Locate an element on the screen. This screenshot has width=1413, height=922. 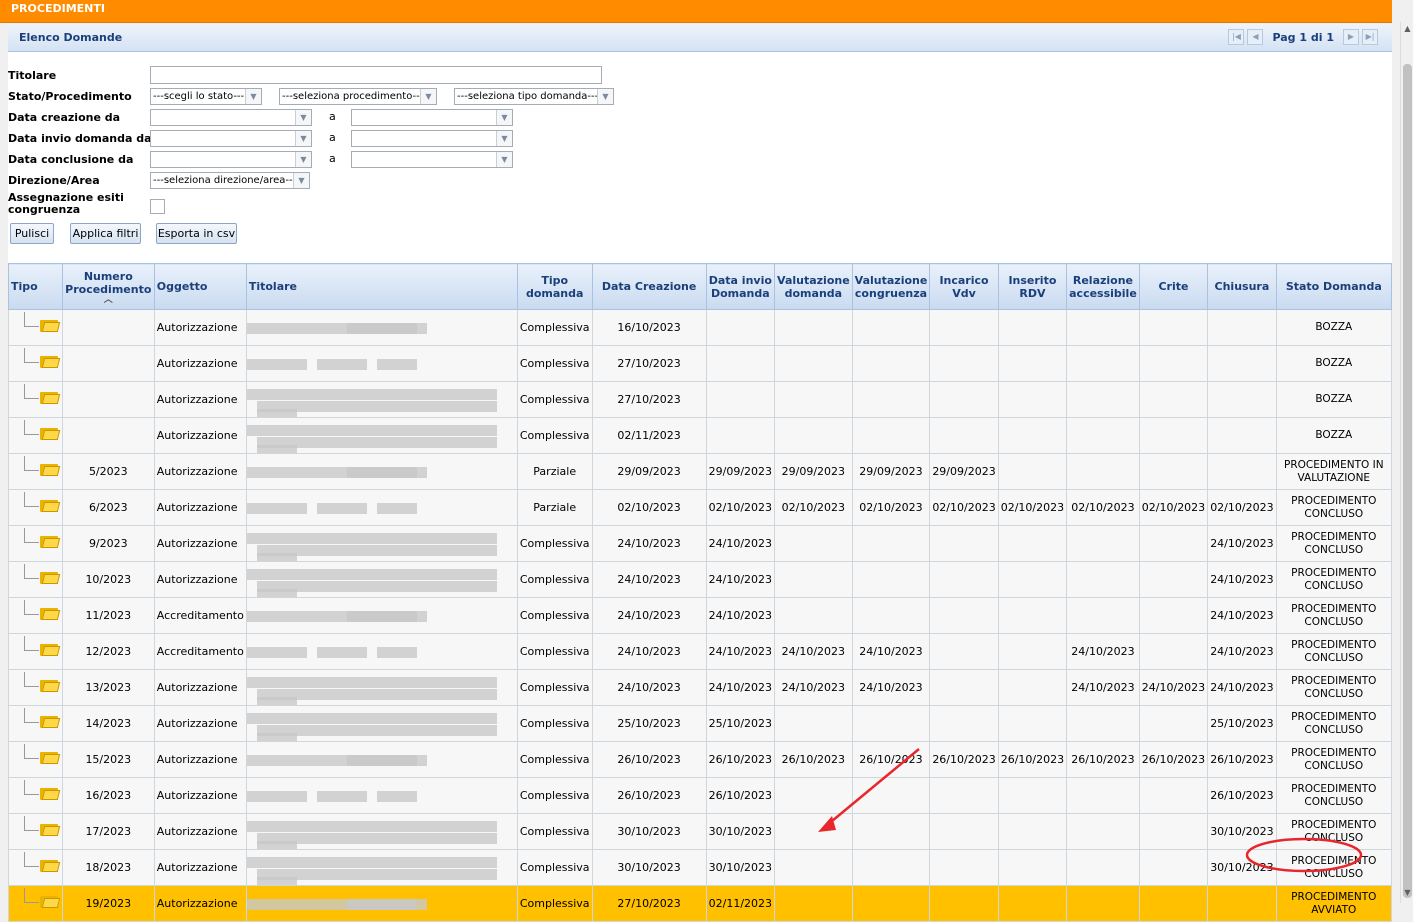
direzione-select: ---seleziona direzione/area--- ▼ is located at coordinates (230, 180).